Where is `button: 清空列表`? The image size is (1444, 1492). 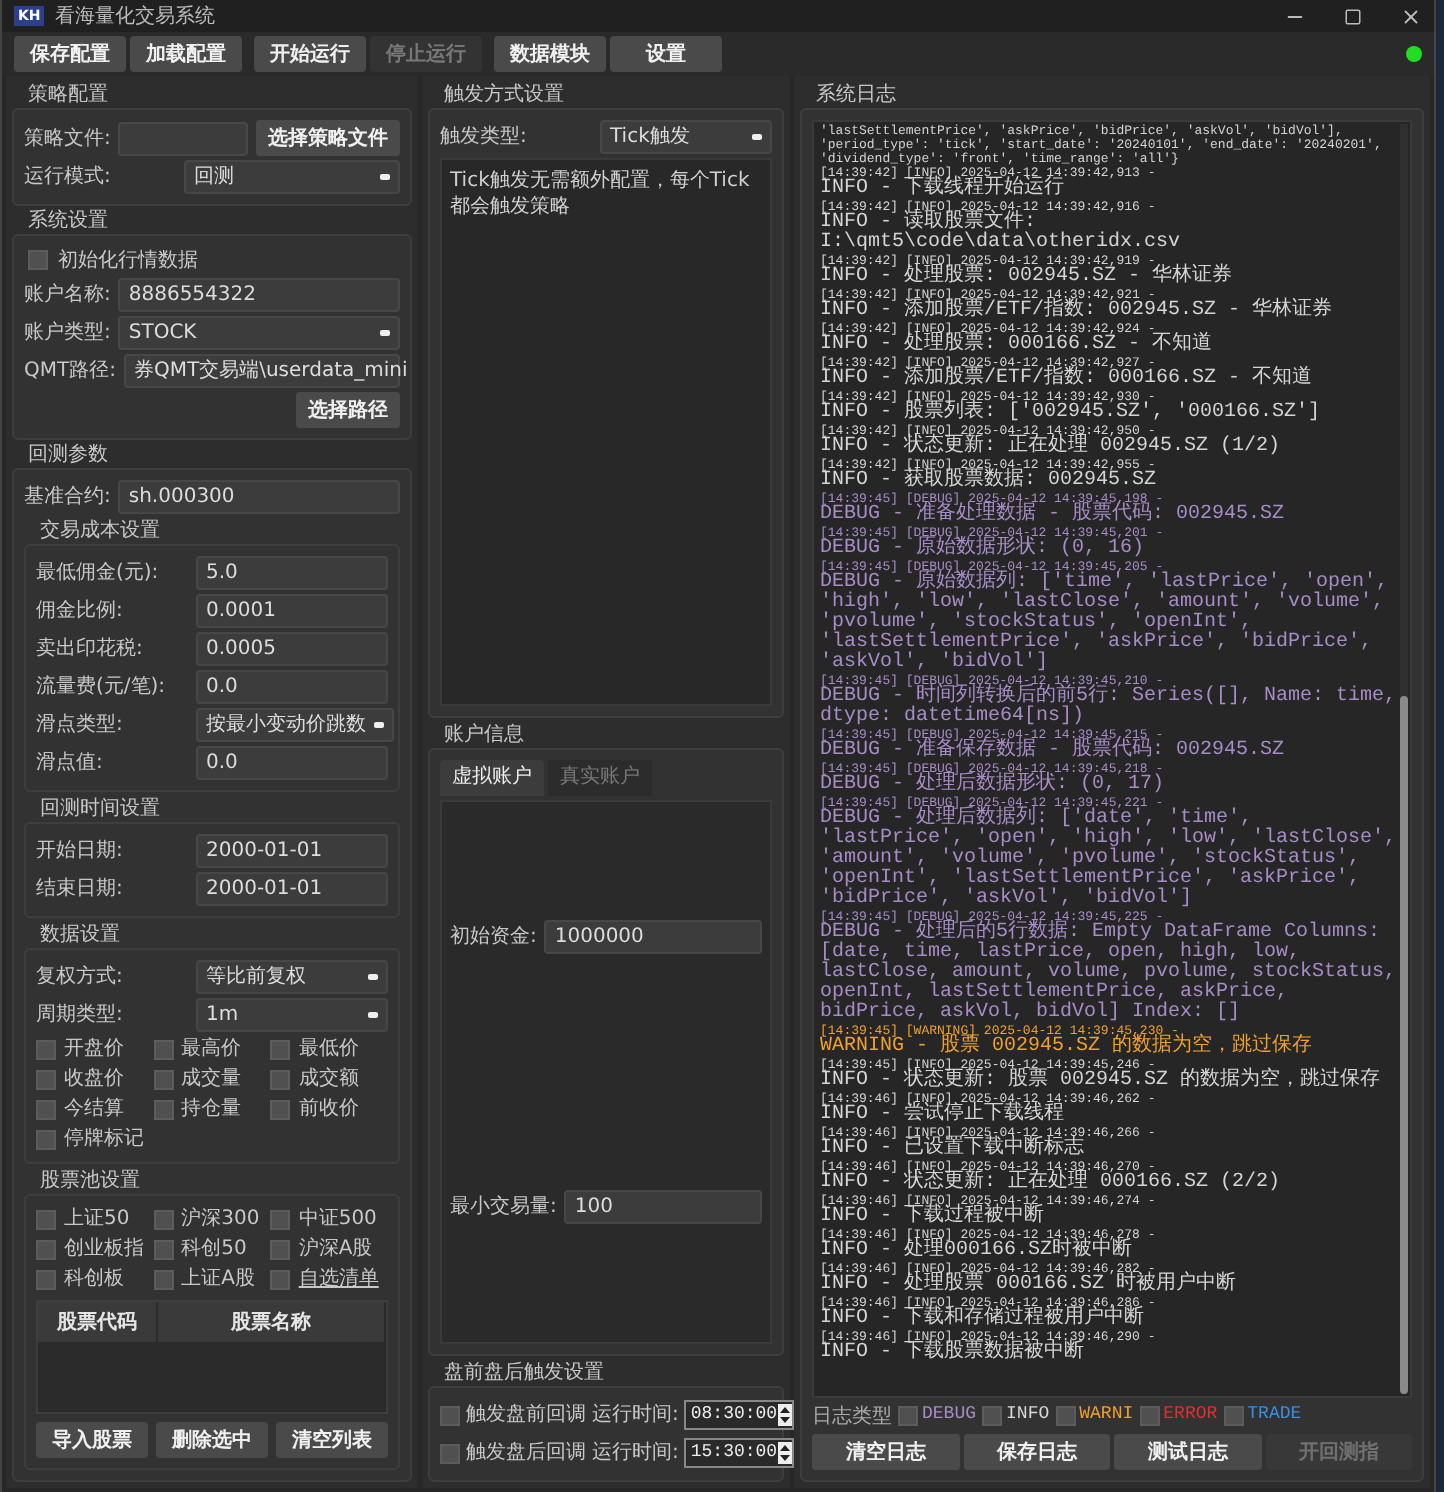 button: 清空列表 is located at coordinates (332, 1440).